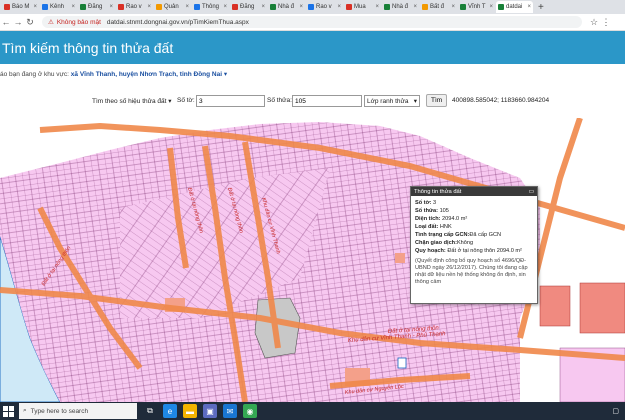  I want to click on browser-tab: Kênh ×, so click(58, 7).